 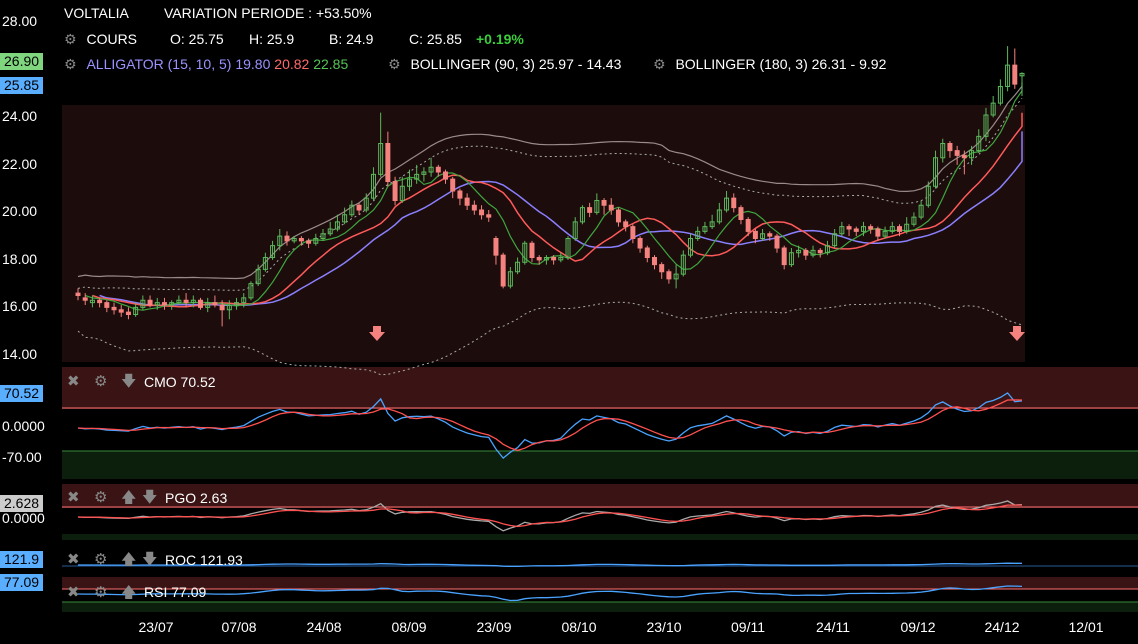 What do you see at coordinates (20, 21) in the screenshot?
I see `y-tick-label: 28.00` at bounding box center [20, 21].